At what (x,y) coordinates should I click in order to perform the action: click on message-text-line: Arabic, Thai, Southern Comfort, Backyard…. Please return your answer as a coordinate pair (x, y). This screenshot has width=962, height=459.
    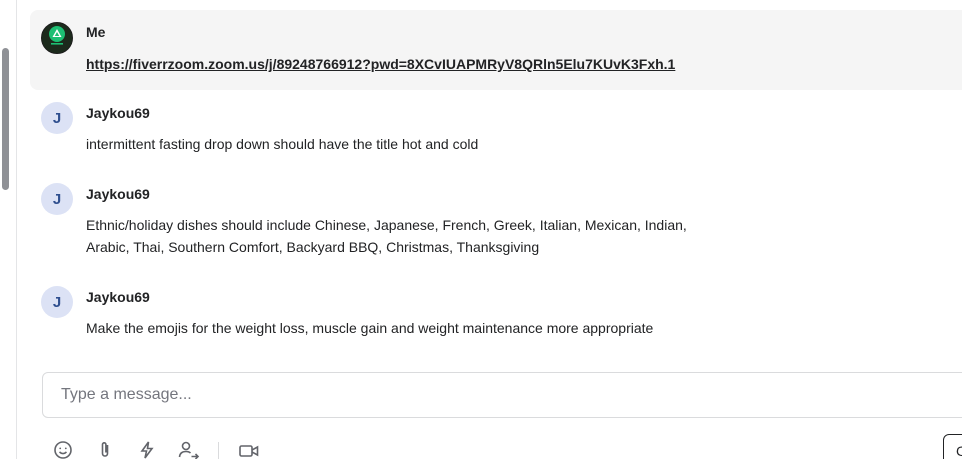
    Looking at the image, I should click on (313, 247).